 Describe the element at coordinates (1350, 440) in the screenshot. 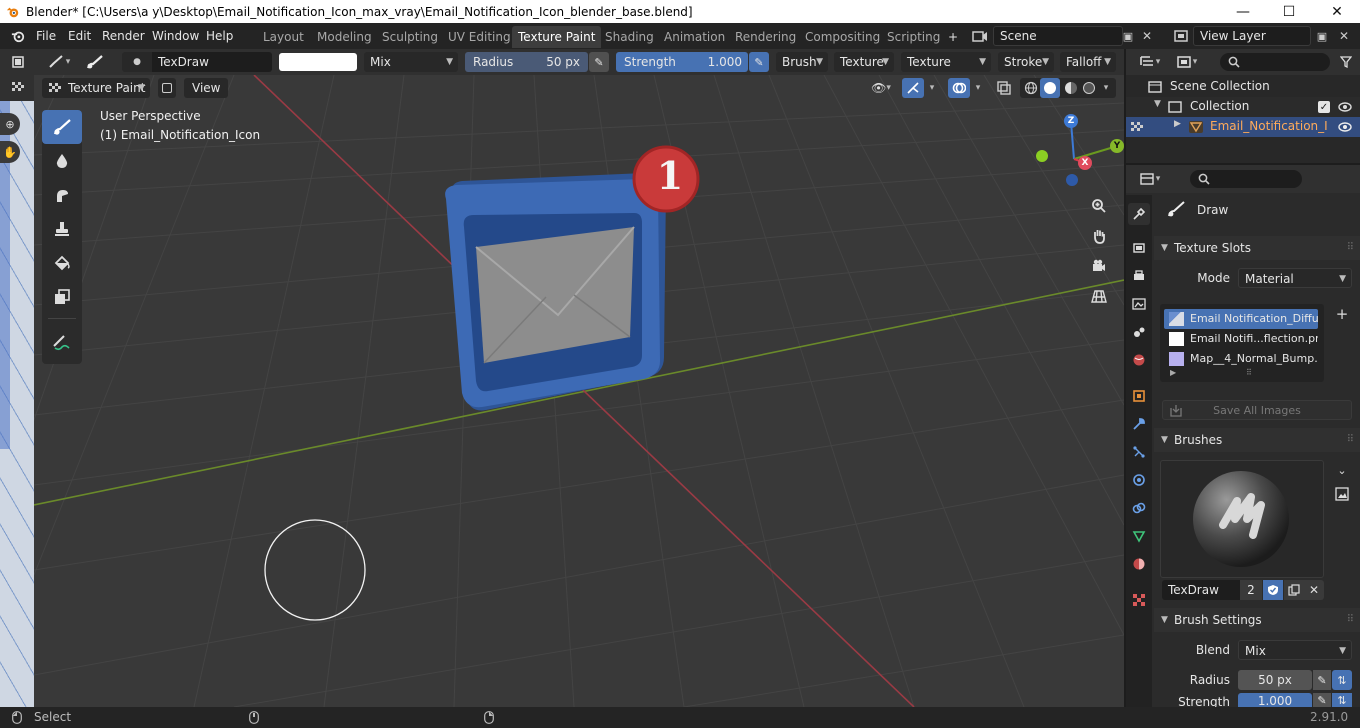

I see `brushes-drag-handle: ⠿` at that location.